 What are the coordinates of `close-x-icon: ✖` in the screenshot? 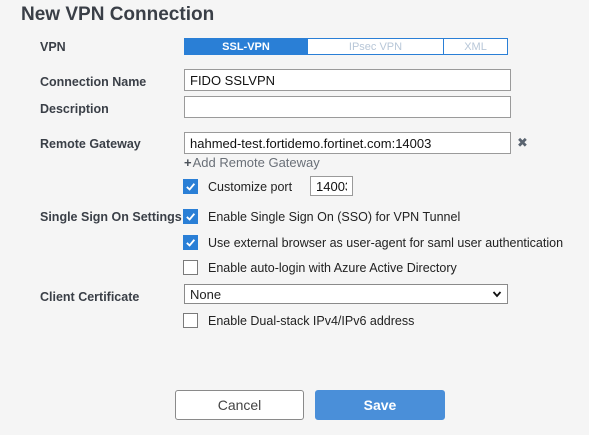 It's located at (522, 143).